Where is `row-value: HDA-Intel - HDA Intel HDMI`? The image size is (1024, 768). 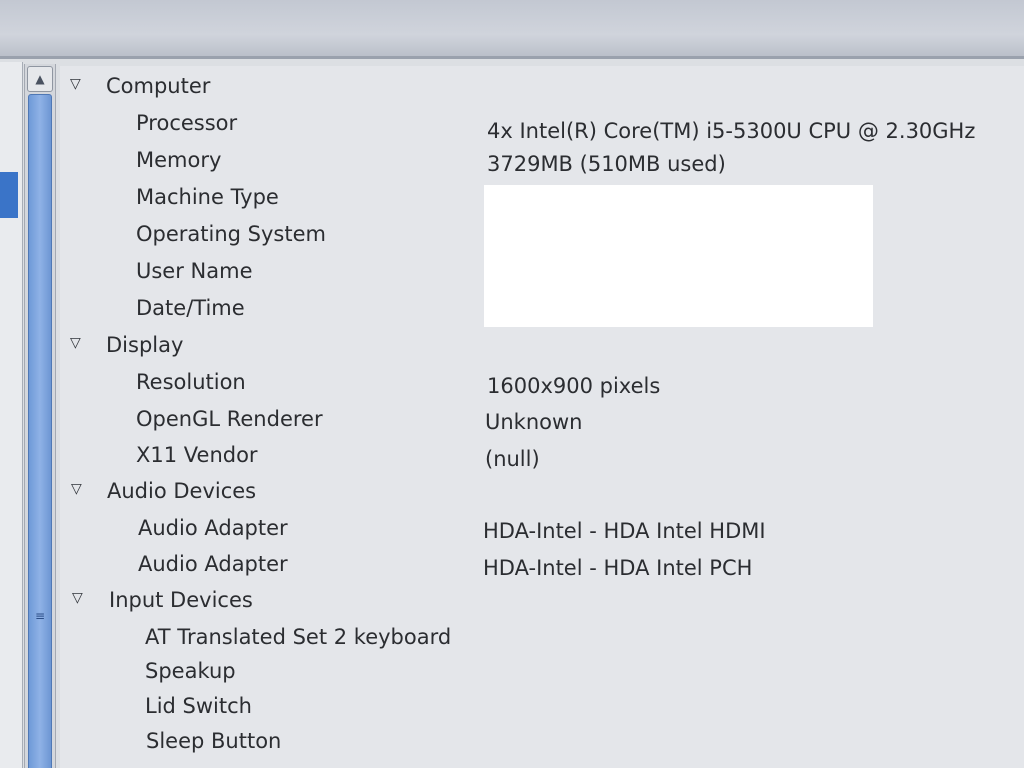
row-value: HDA-Intel - HDA Intel HDMI is located at coordinates (624, 531).